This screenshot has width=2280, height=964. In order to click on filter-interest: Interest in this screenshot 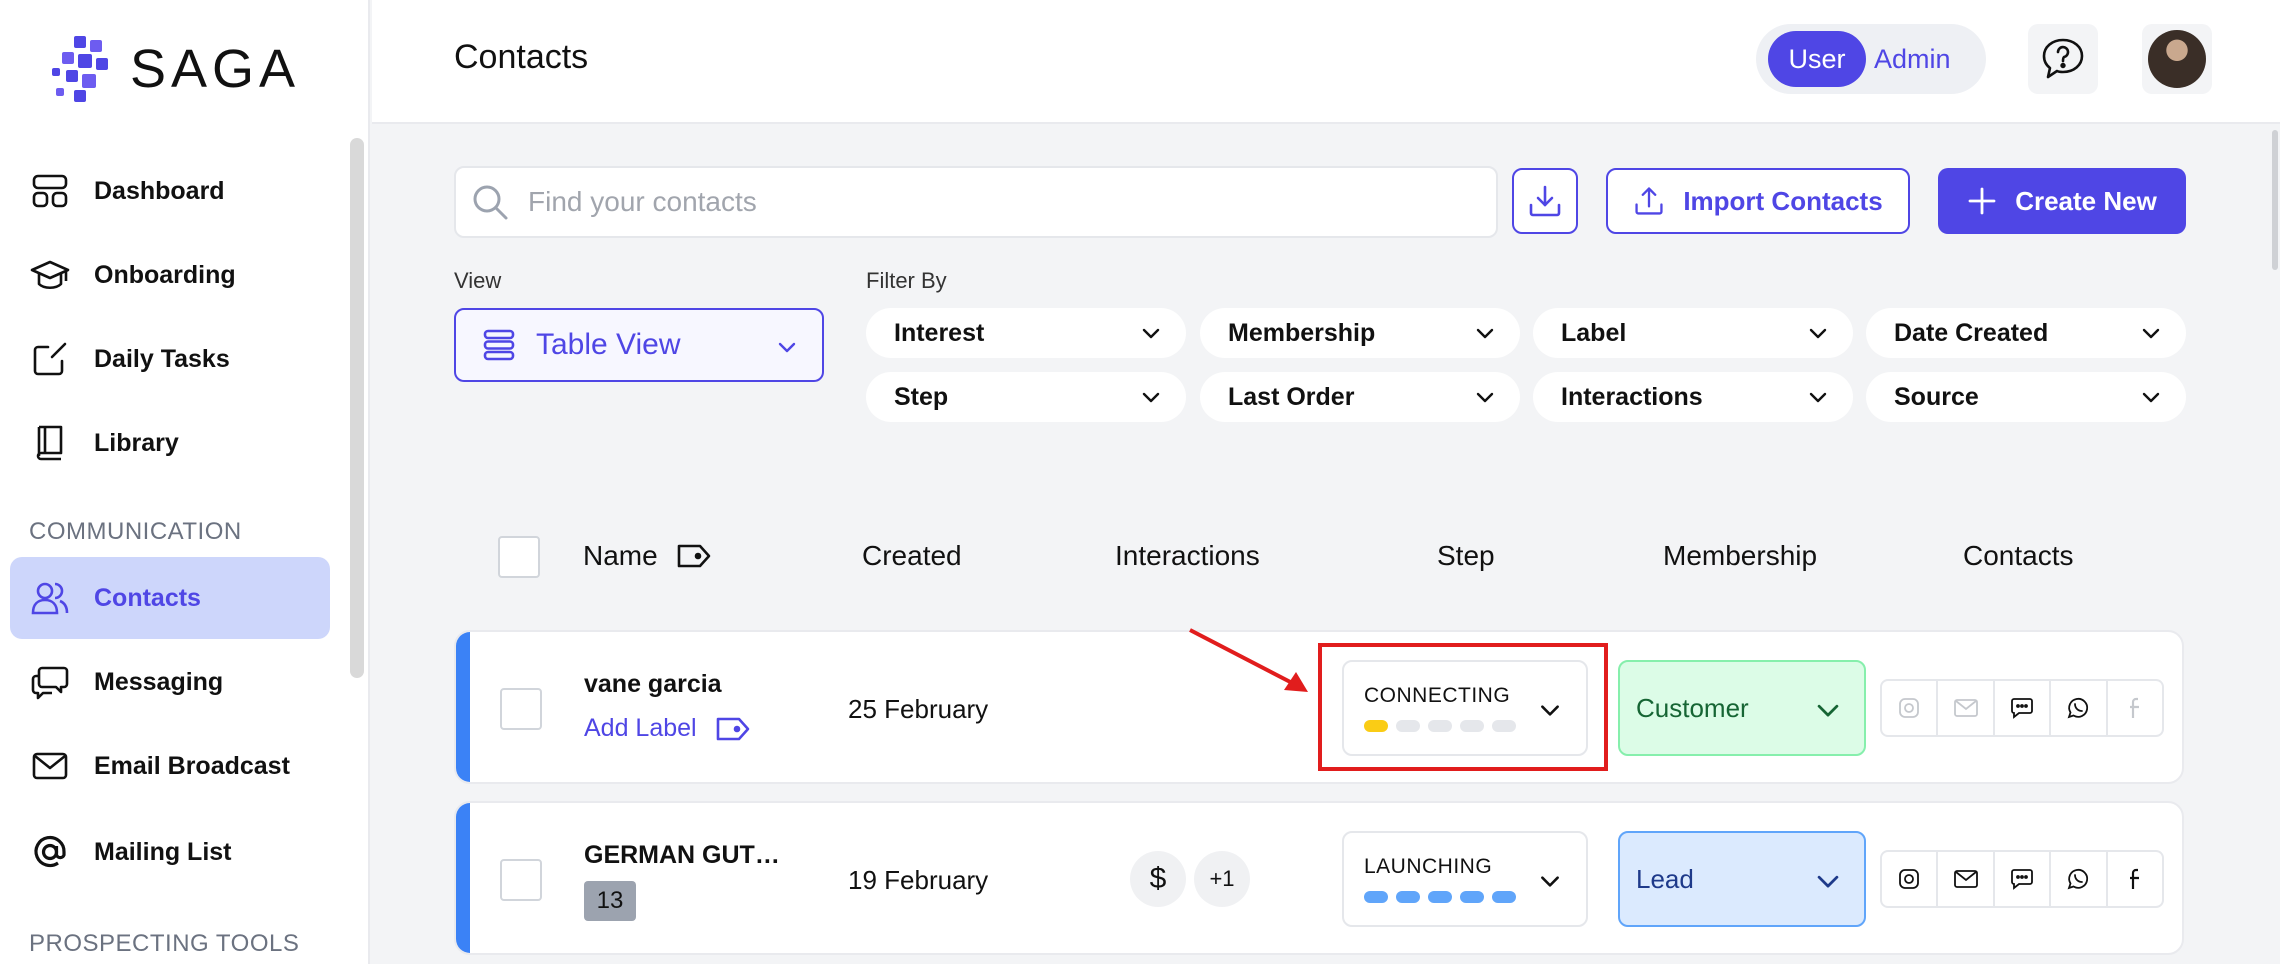, I will do `click(1026, 333)`.